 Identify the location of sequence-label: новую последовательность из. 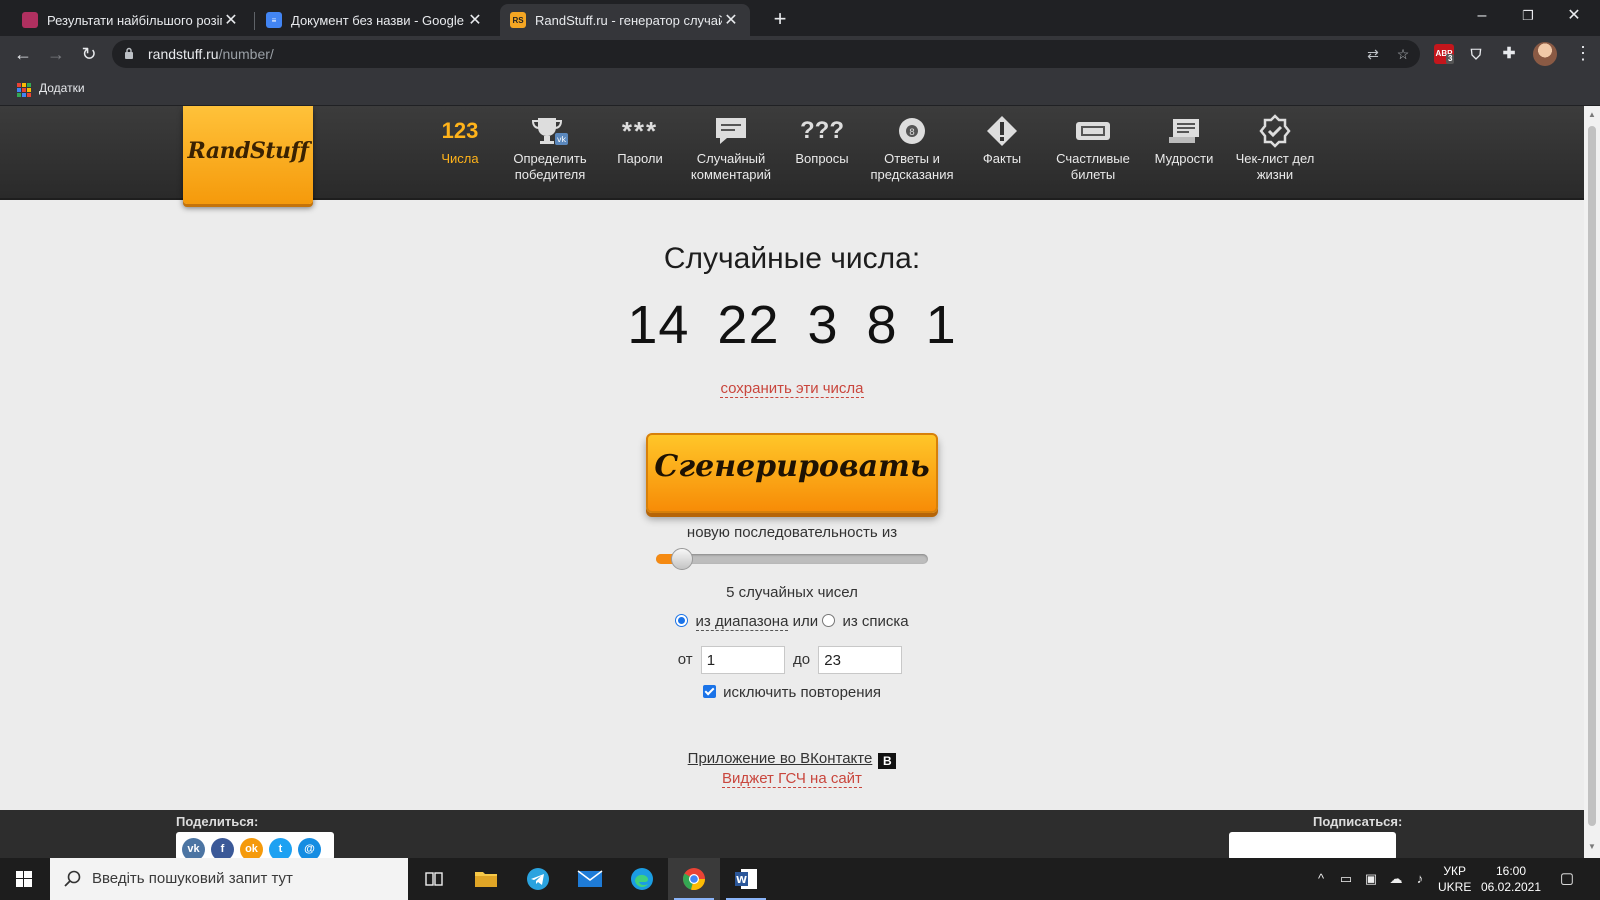
(792, 532).